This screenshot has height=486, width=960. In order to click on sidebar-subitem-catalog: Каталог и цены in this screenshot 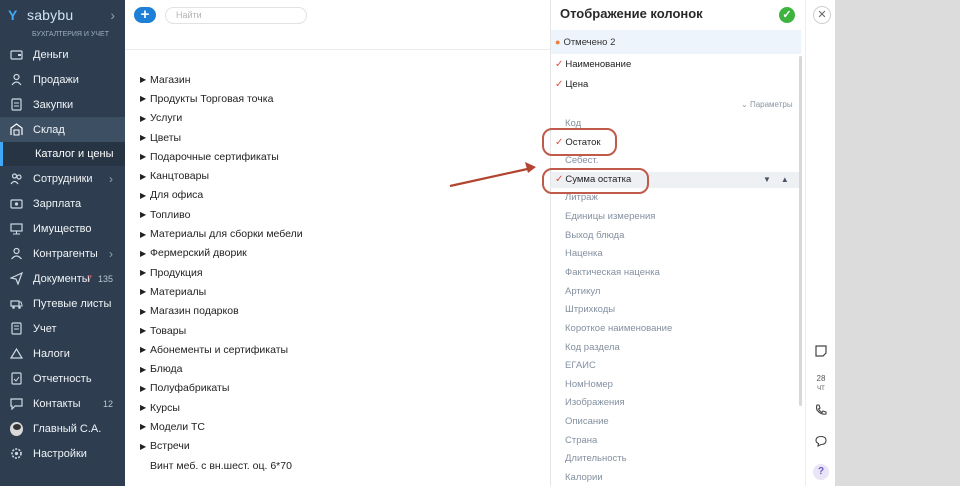, I will do `click(62, 154)`.